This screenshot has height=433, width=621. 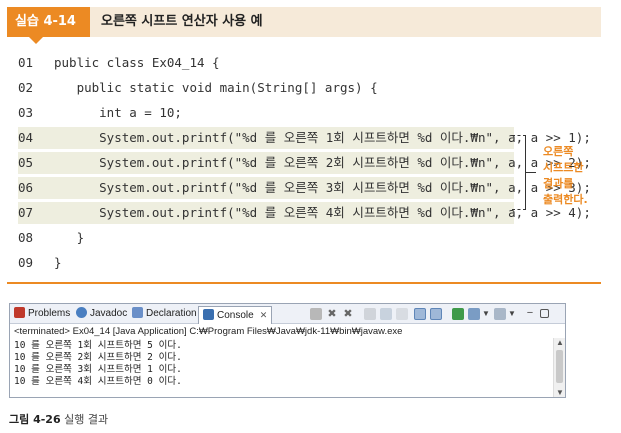 I want to click on close-icon: ✕, so click(x=264, y=315).